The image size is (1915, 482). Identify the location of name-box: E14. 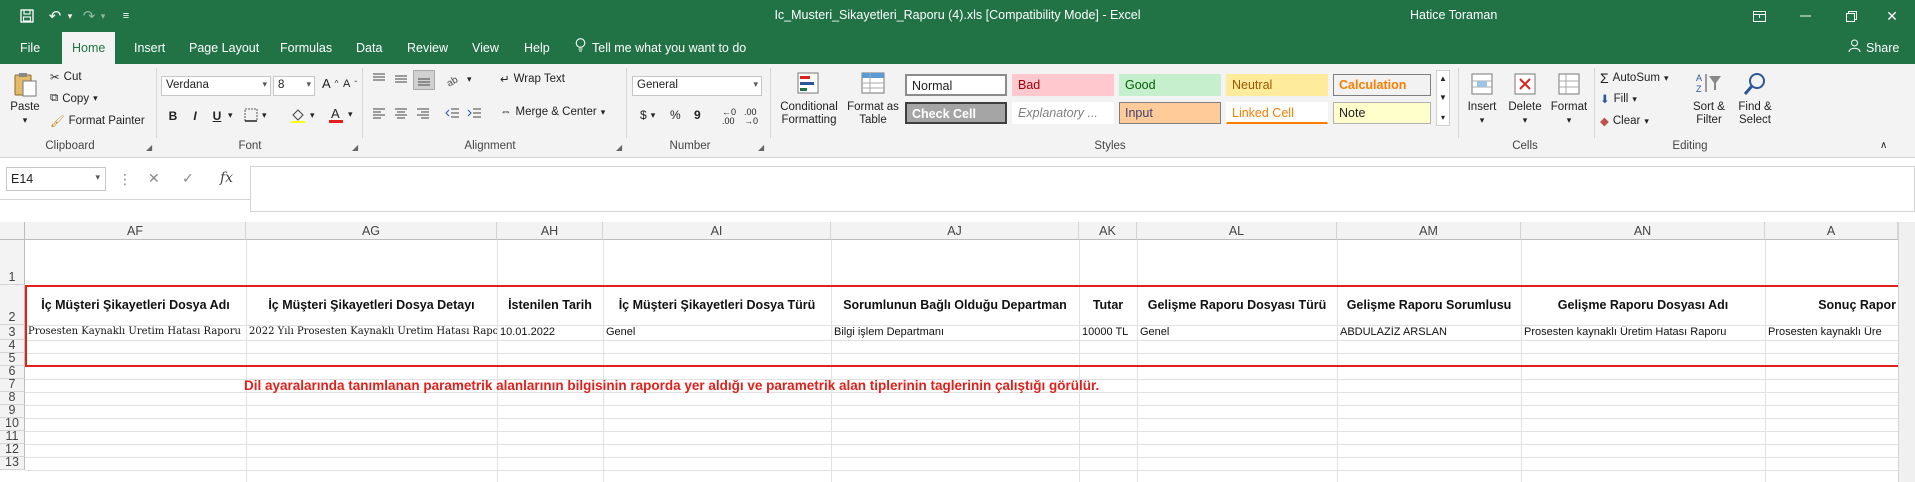
(56, 179).